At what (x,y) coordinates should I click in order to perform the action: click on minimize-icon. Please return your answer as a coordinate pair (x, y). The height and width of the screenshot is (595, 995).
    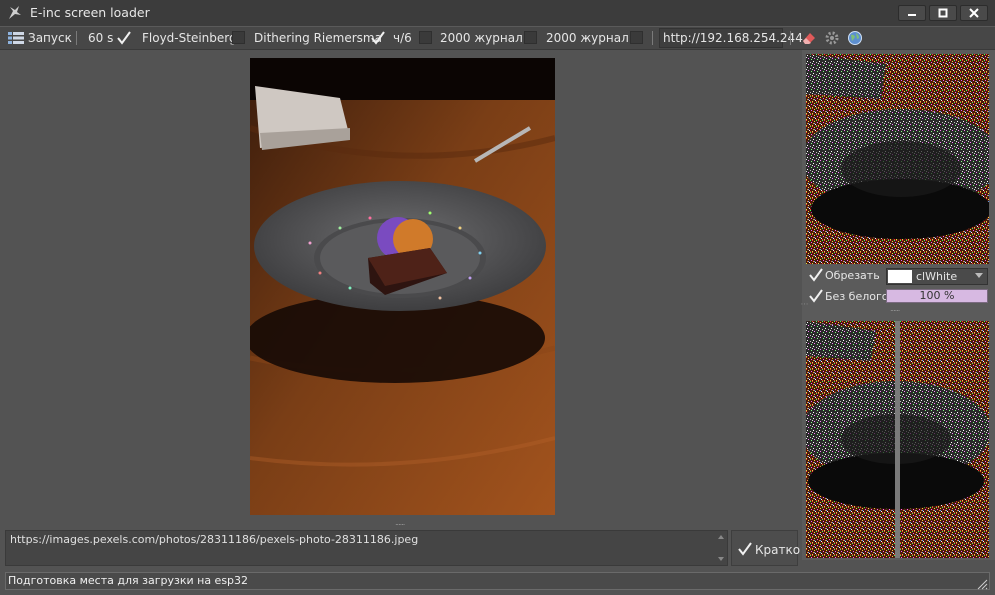
    Looking at the image, I should click on (912, 15).